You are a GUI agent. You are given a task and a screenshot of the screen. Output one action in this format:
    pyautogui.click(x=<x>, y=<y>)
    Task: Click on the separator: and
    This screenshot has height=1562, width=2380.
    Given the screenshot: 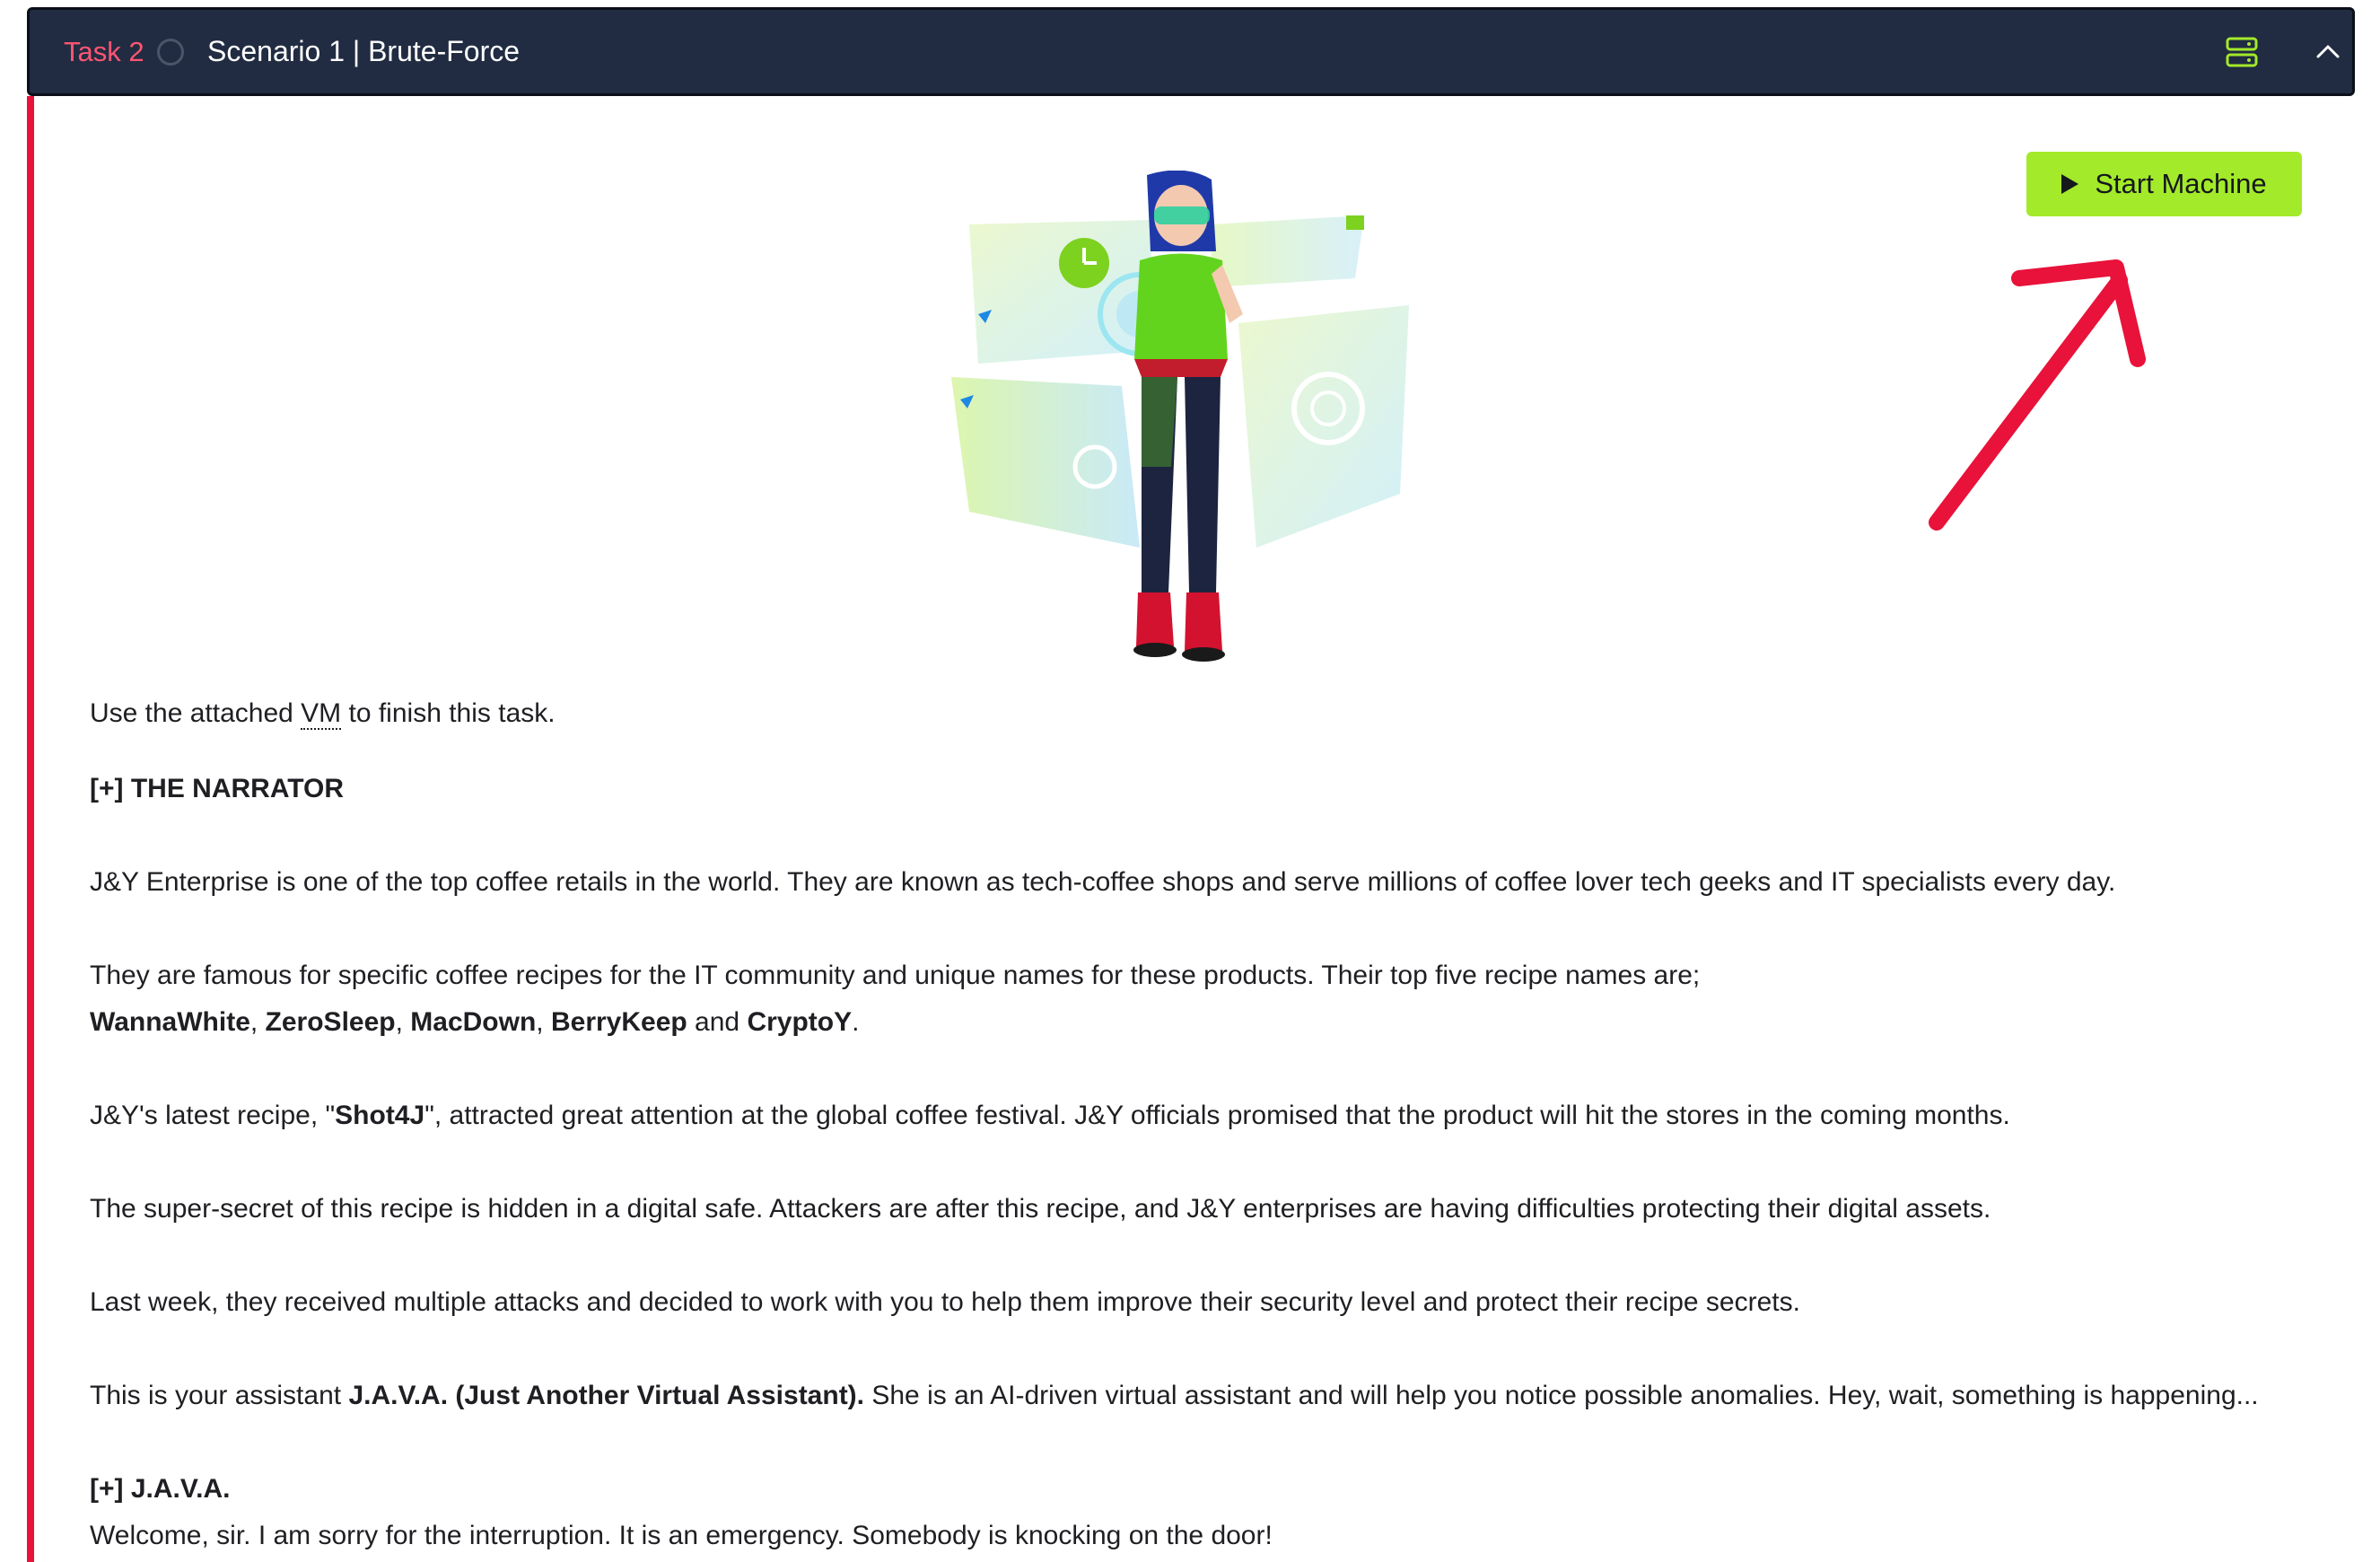 What is the action you would take?
    pyautogui.click(x=717, y=1022)
    